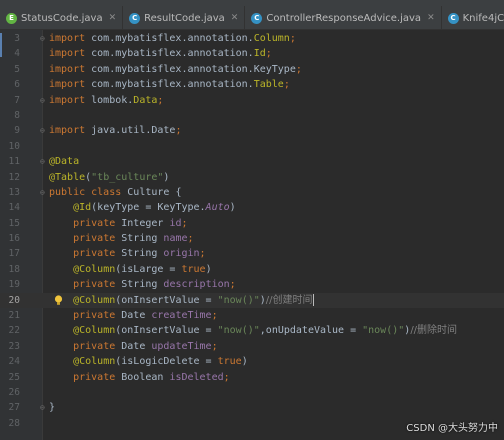  Describe the element at coordinates (148, 269) in the screenshot. I see `code-token: (isLarge =` at that location.